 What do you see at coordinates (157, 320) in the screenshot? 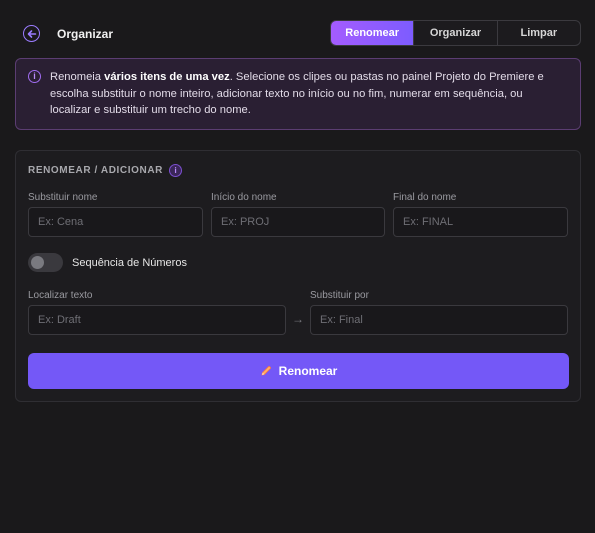
I see `find-text-input` at bounding box center [157, 320].